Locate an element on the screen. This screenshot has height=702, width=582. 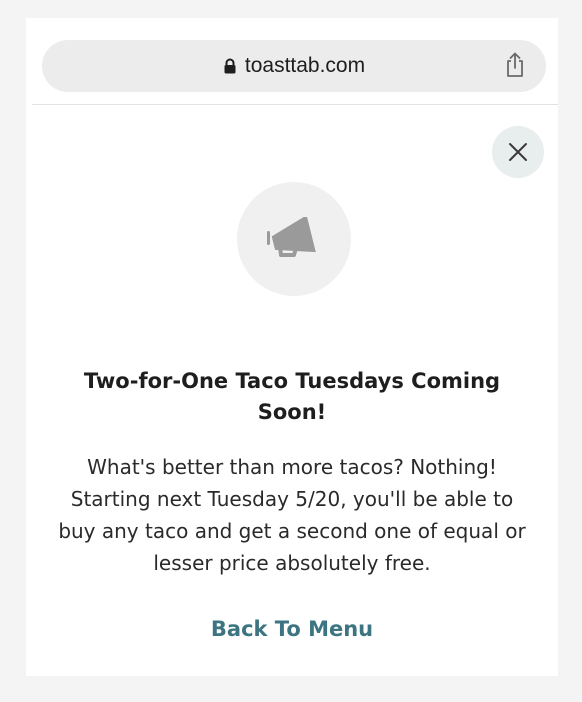
browser-url-bar: toasttab.com is located at coordinates (294, 66).